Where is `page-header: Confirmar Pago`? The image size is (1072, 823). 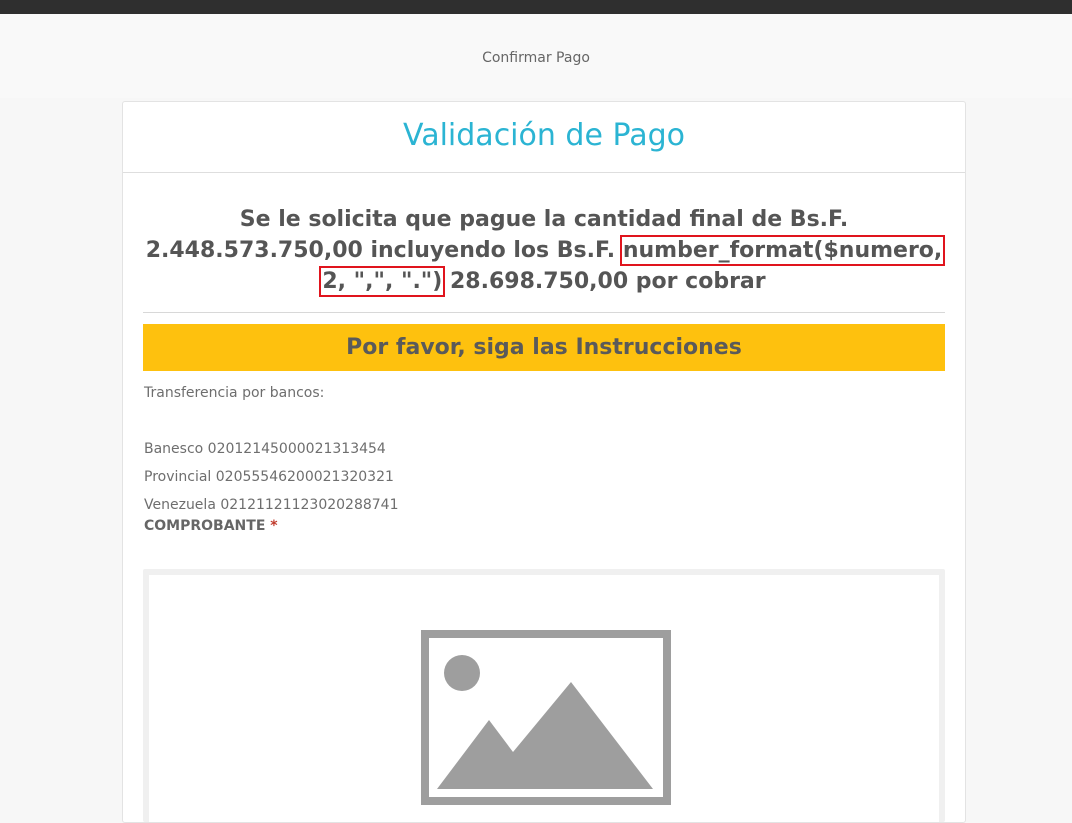
page-header: Confirmar Pago is located at coordinates (536, 56).